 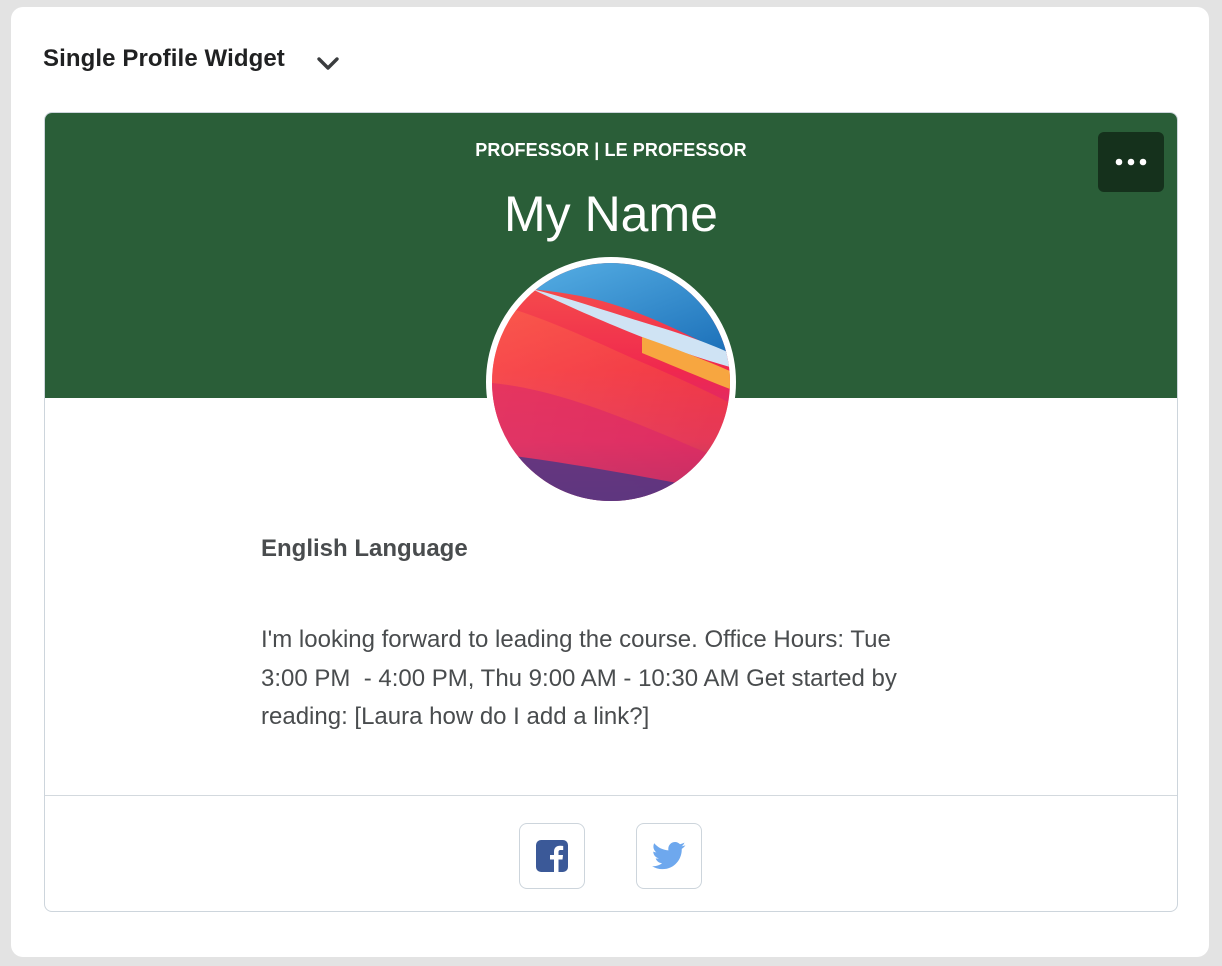 I want to click on more-options-icon, so click(x=1131, y=162).